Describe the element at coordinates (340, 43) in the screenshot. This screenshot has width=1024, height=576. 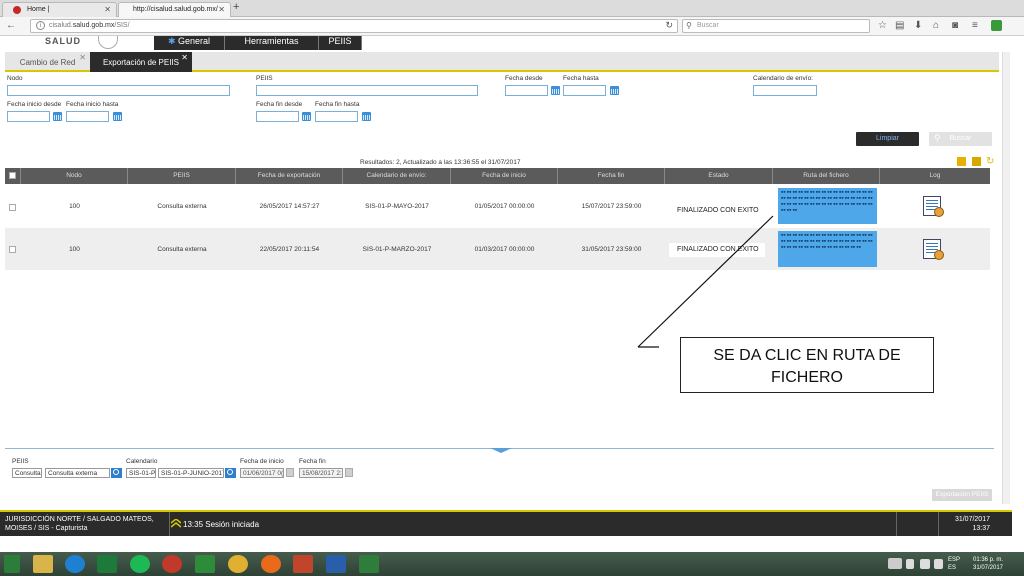
I see `menu-peiis: PEIIS` at that location.